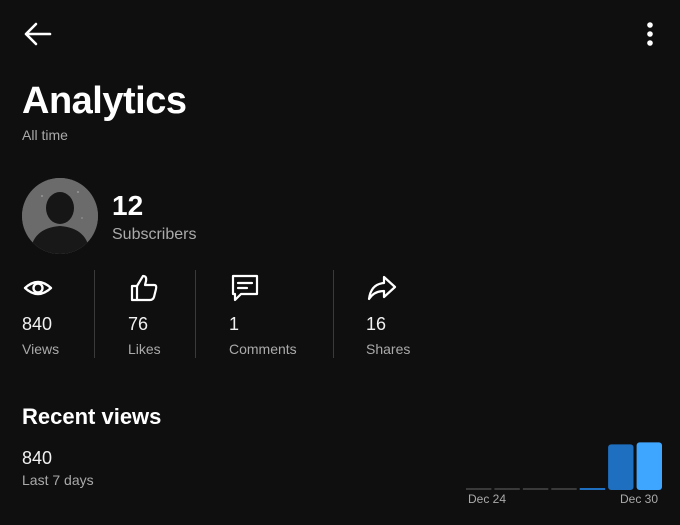  Describe the element at coordinates (172, 217) in the screenshot. I see `channel-summary: 12 Subscribers` at that location.